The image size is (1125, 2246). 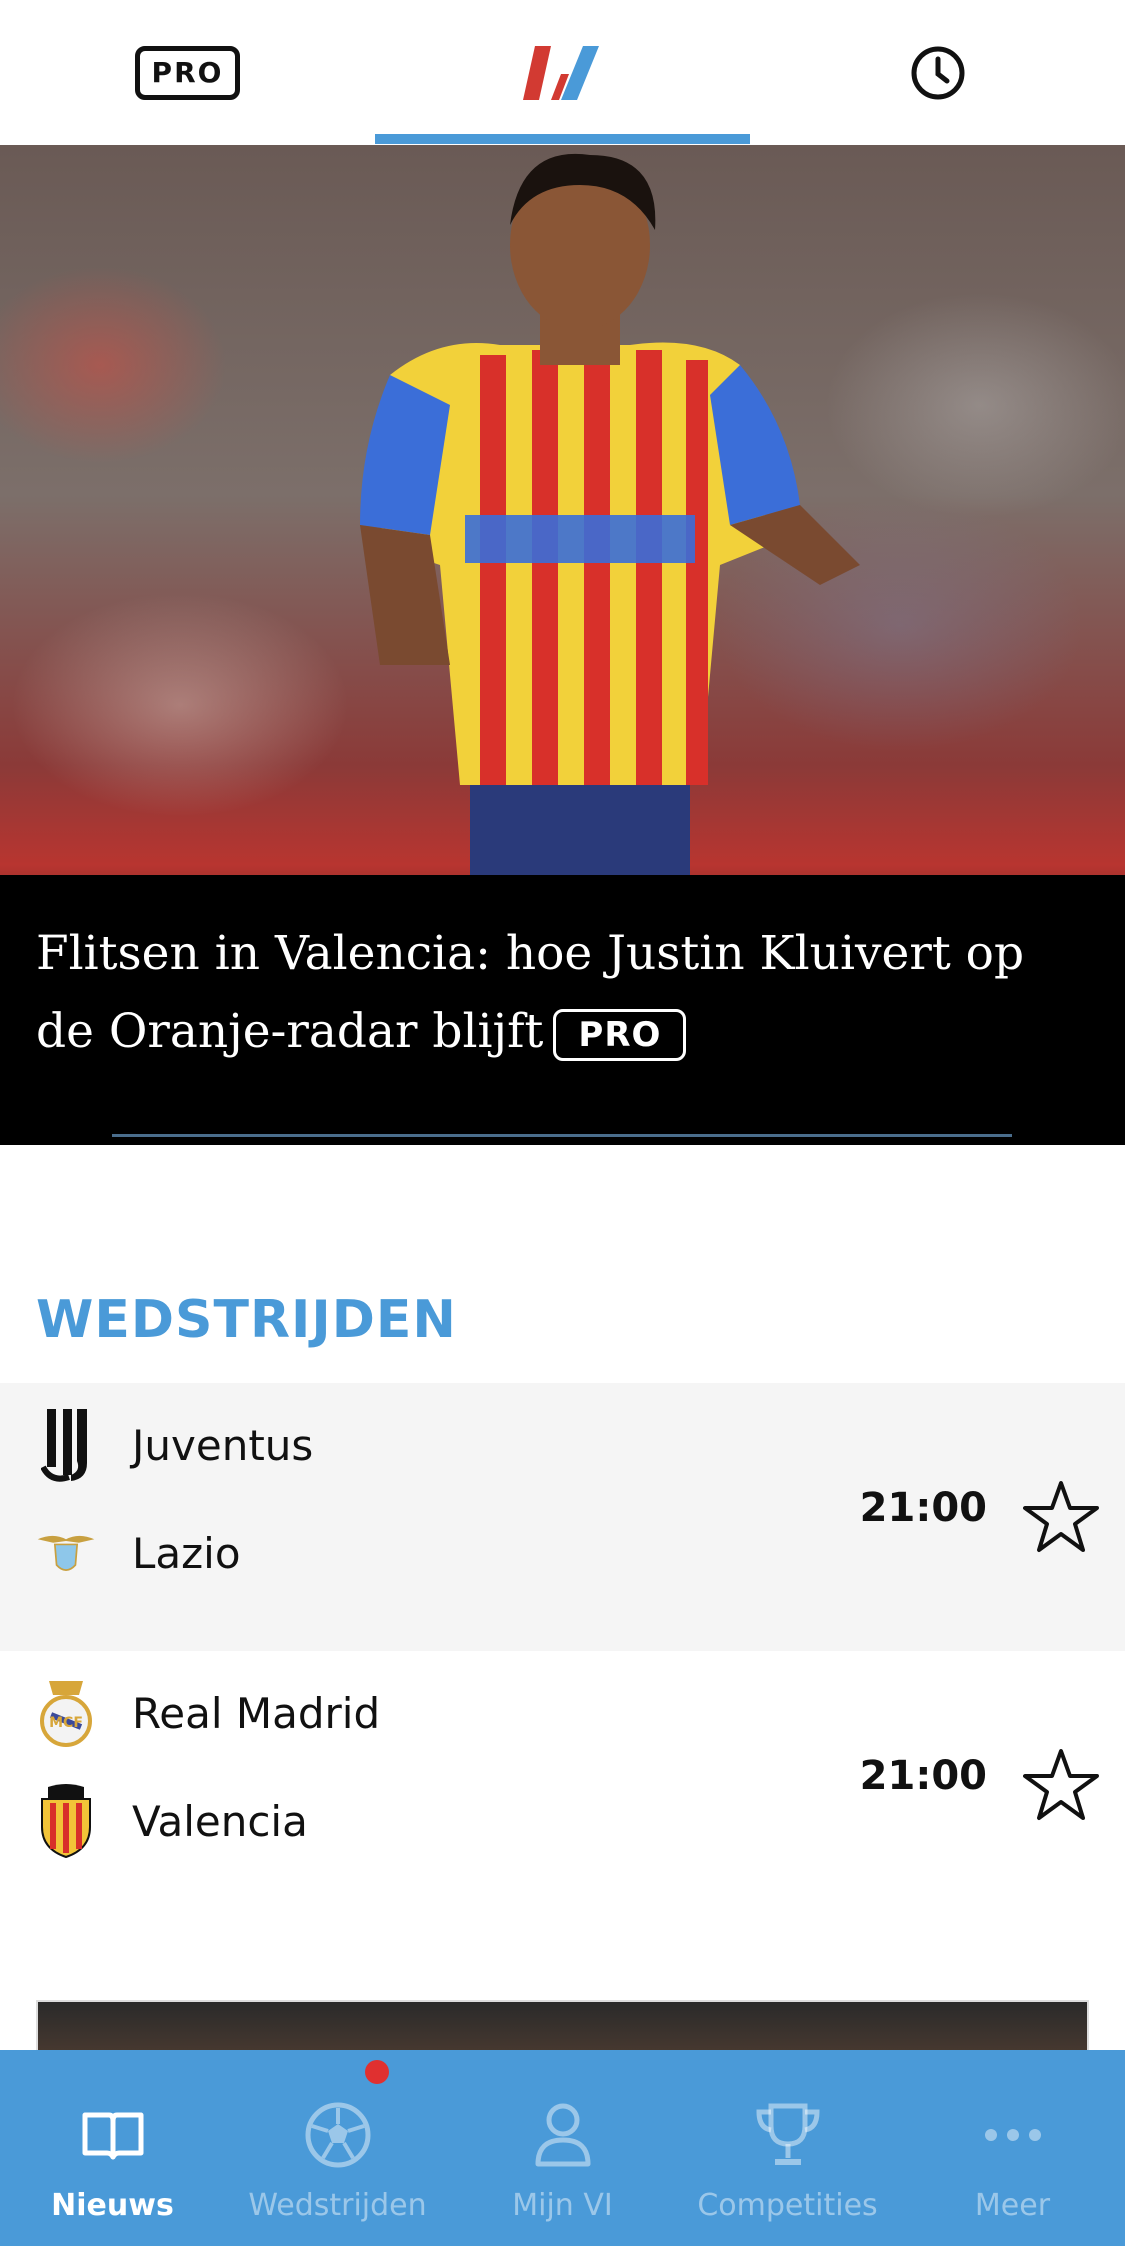 I want to click on lazio-logo-icon, so click(x=66, y=1553).